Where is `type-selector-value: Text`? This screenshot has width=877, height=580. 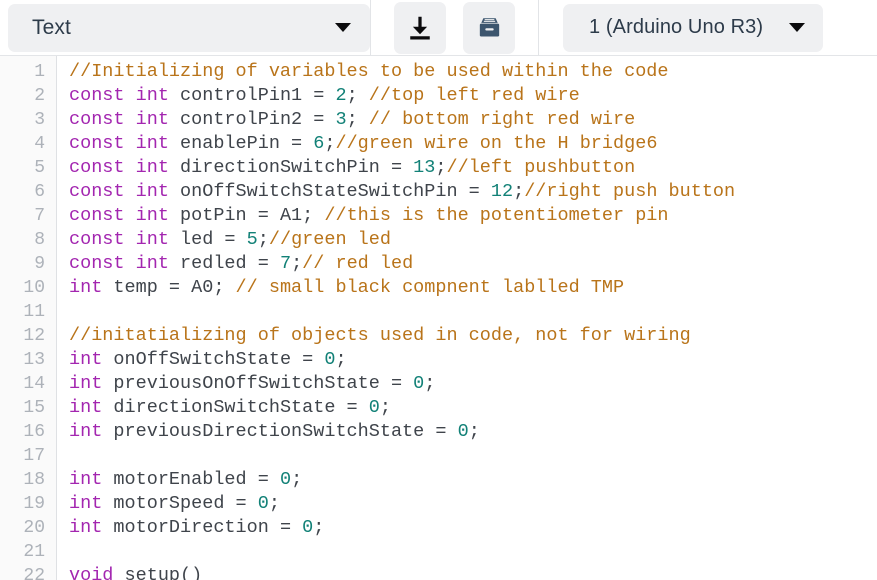
type-selector-value: Text is located at coordinates (51, 27).